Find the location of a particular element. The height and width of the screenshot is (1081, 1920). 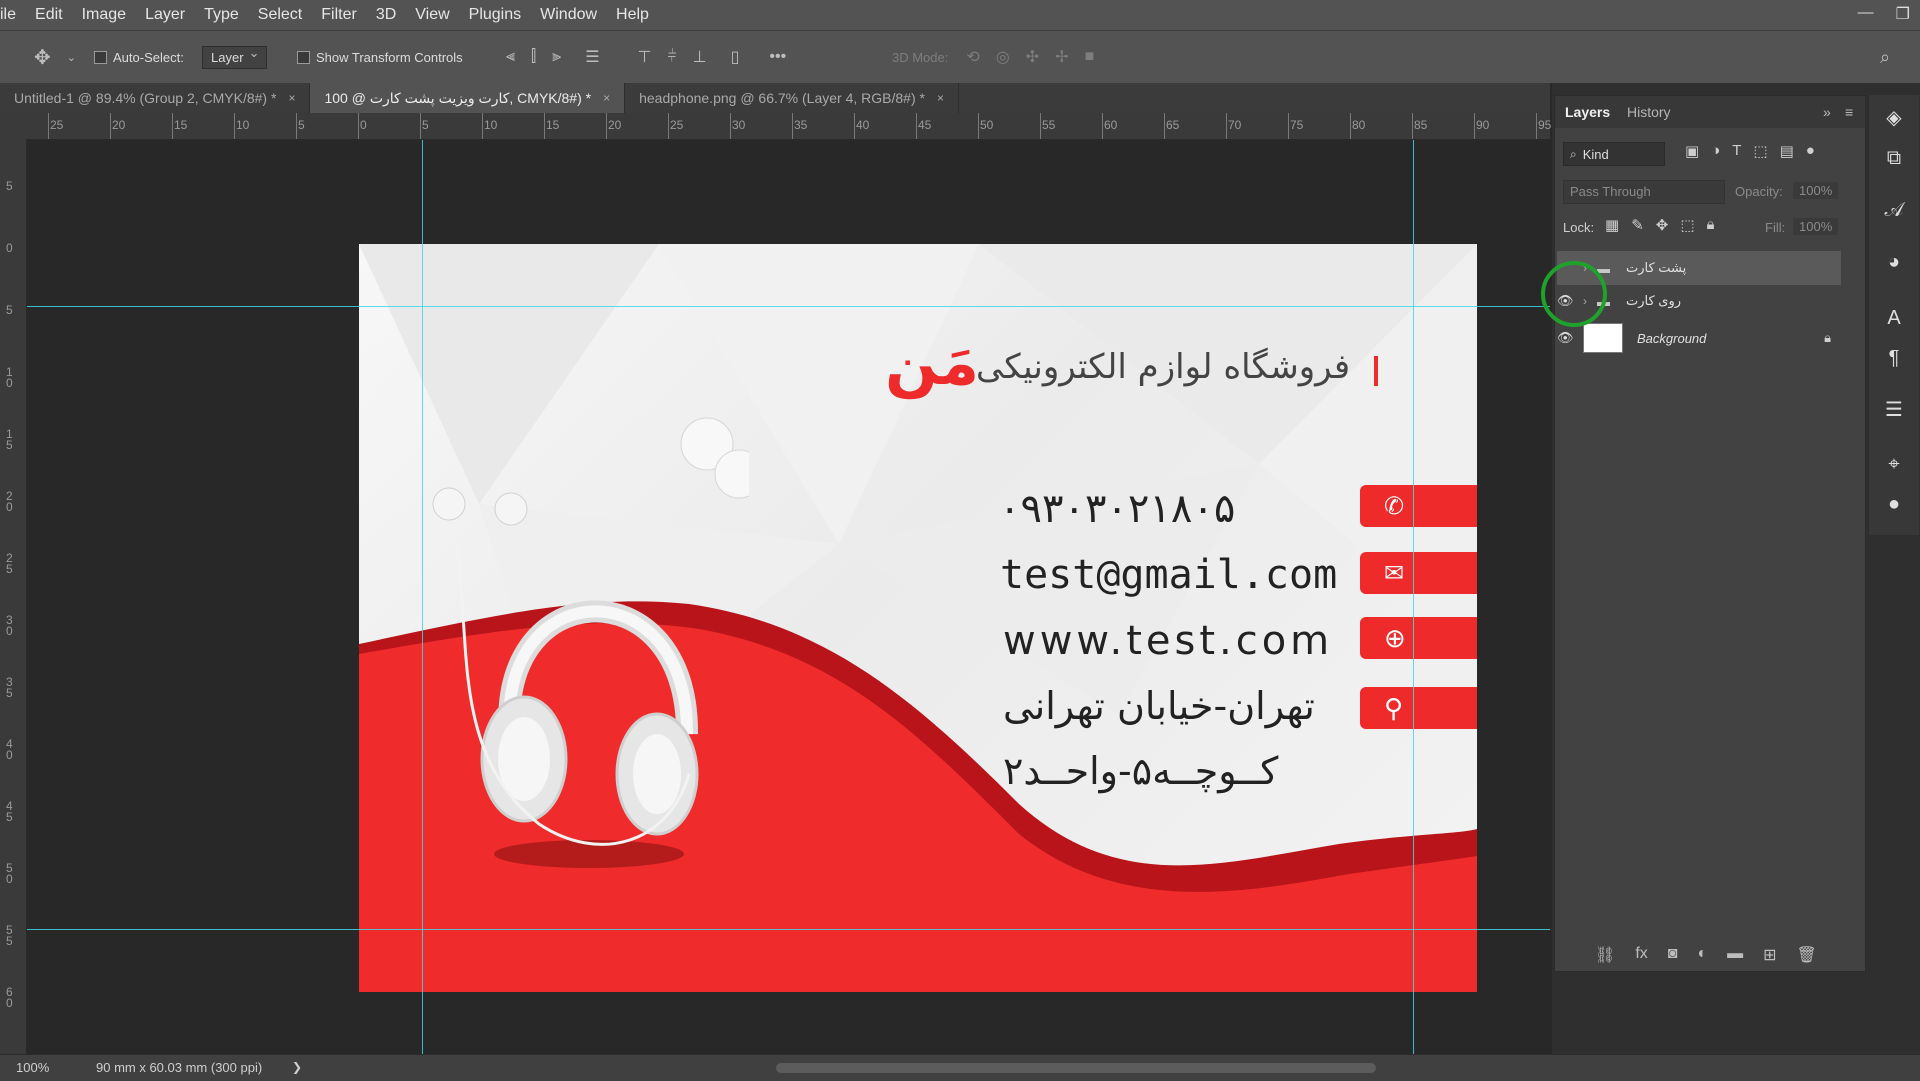

filter-adjustment-icon: ◑ is located at coordinates (1715, 151).